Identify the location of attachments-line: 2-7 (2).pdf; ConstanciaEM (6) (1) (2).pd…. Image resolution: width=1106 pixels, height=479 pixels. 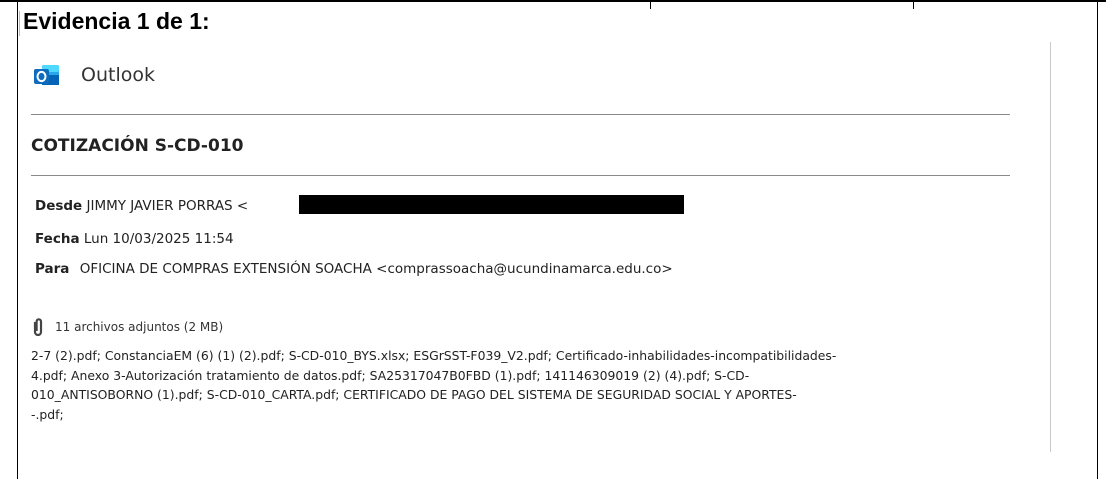
(434, 355).